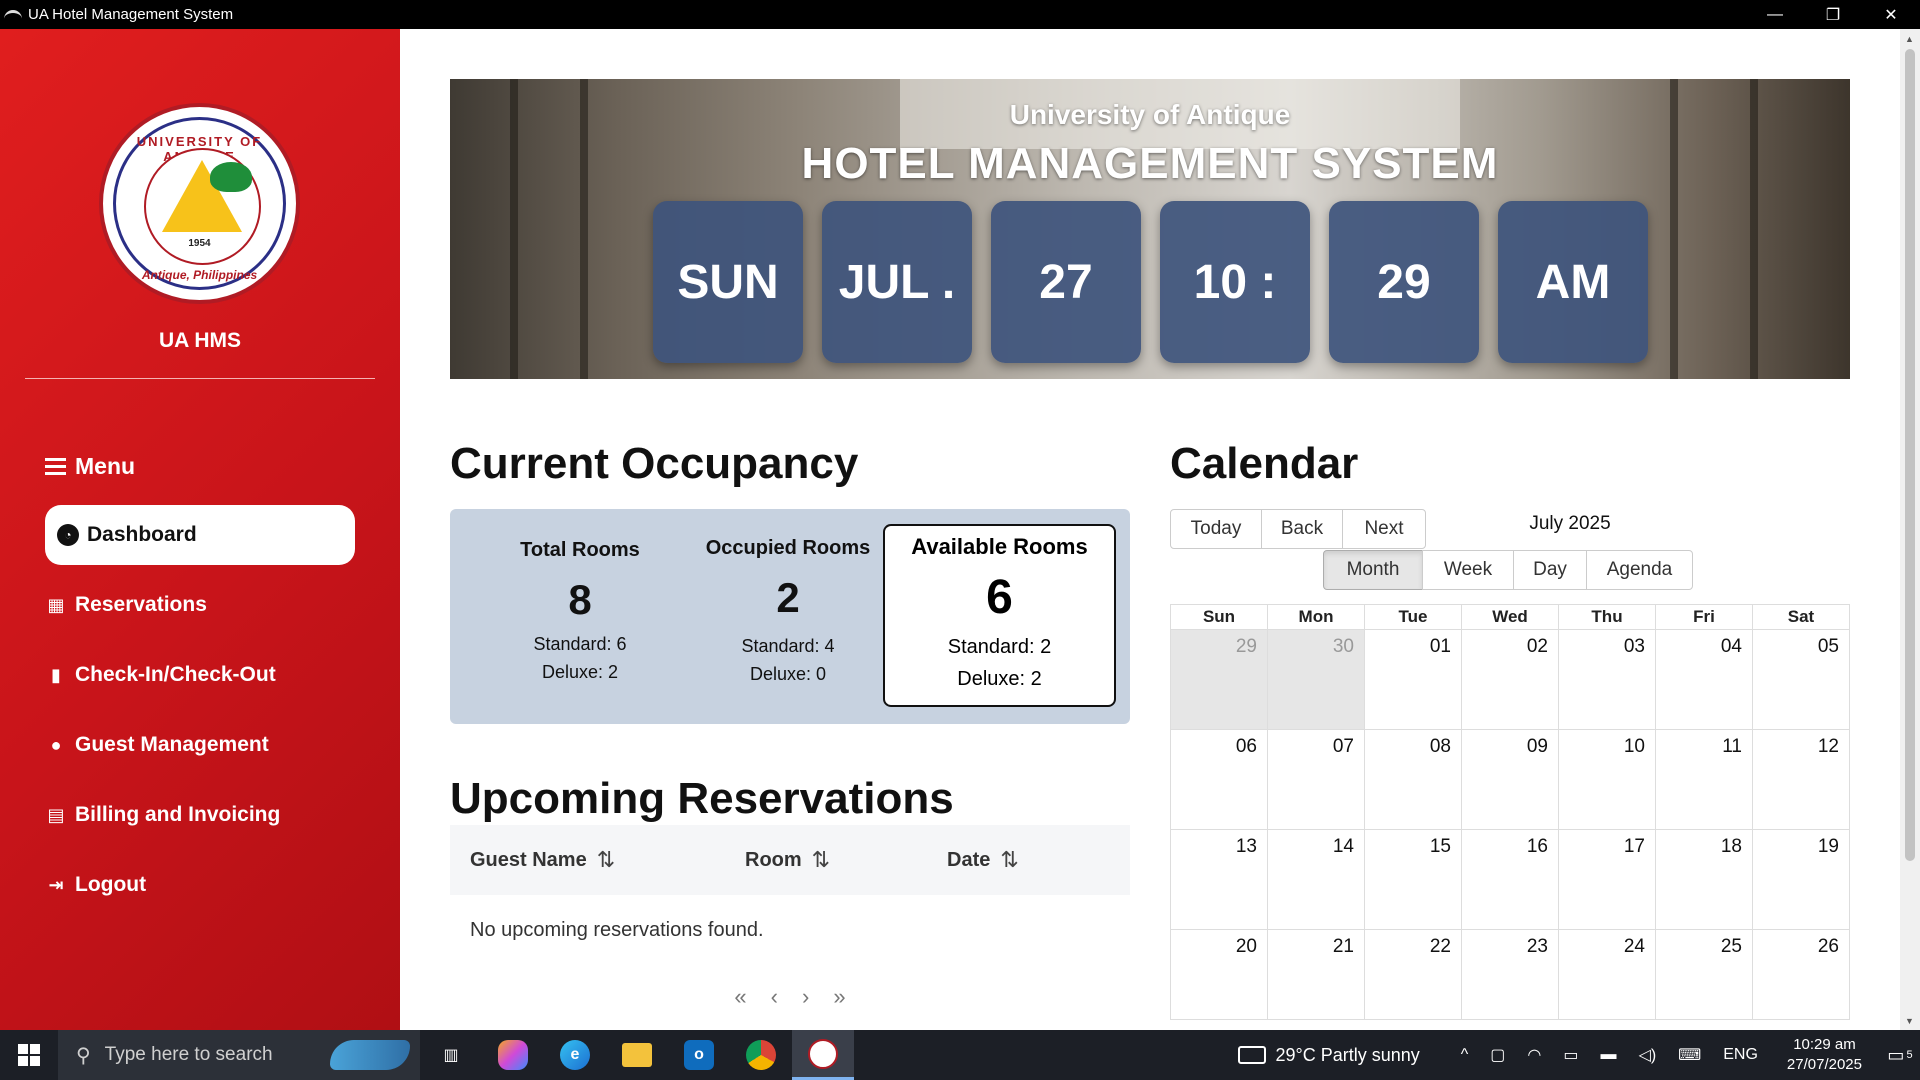  I want to click on available-rooms-card: Available Rooms 6 Standard: 2 Deluxe: 2, so click(999, 615).